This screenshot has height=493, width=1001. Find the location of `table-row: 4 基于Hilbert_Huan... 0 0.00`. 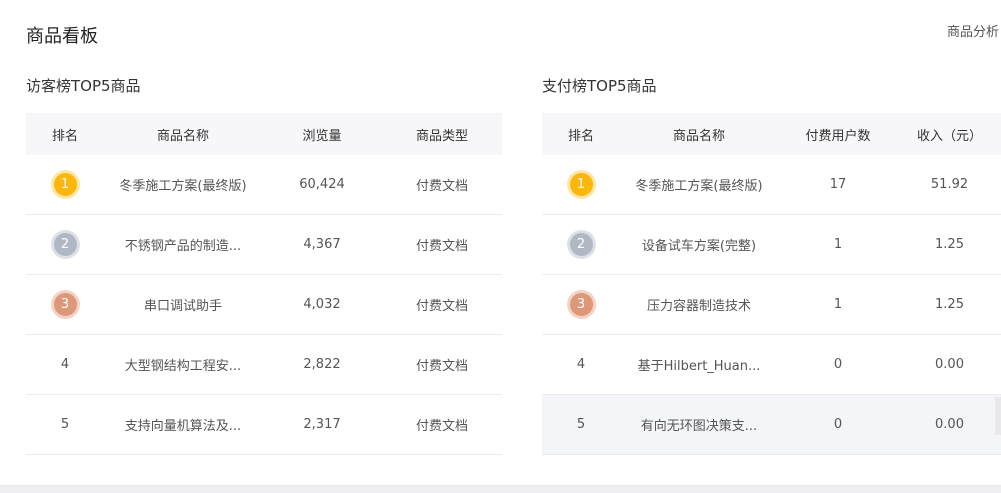

table-row: 4 基于Hilbert_Huan... 0 0.00 is located at coordinates (771, 364).